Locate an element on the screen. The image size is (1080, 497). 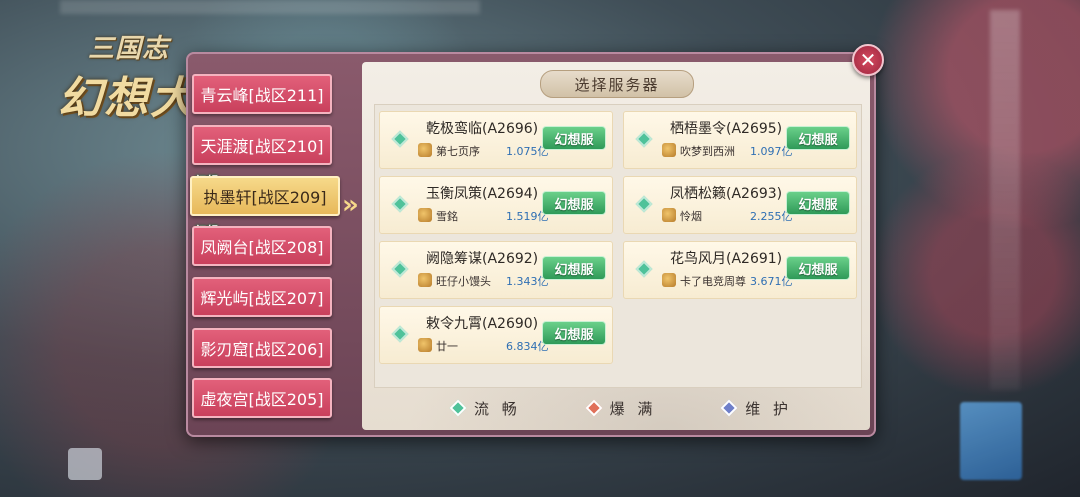
server-name: 栖梧墨令(A2695) is located at coordinates (726, 129).